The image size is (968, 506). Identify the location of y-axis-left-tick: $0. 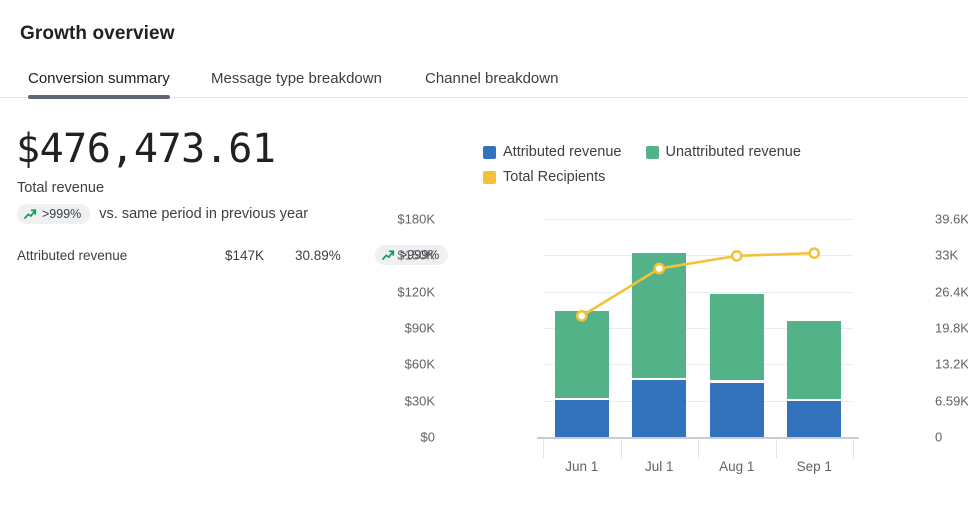
(427, 437).